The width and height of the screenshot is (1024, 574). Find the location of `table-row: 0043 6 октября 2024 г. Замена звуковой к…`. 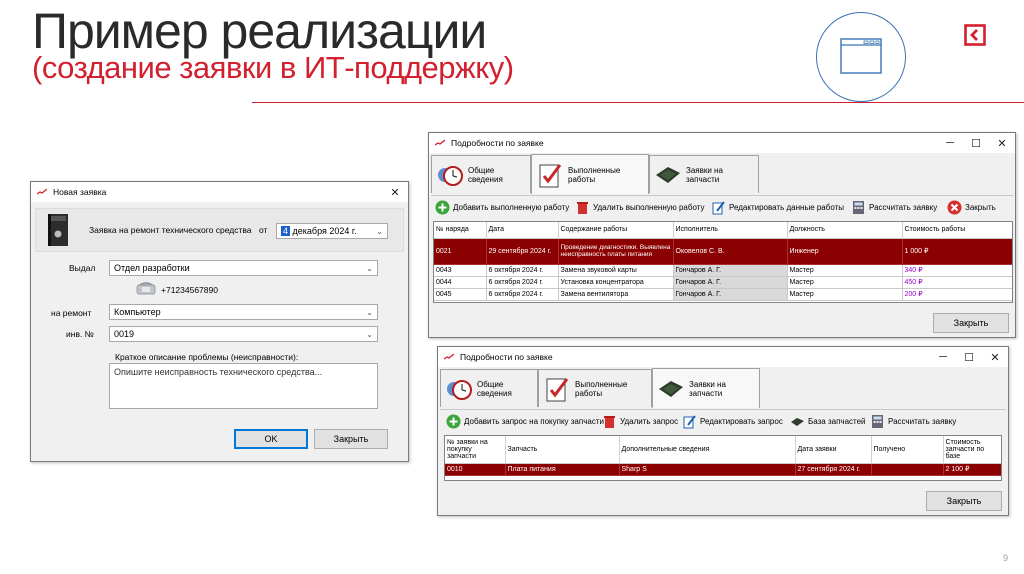

table-row: 0043 6 октября 2024 г. Замена звуковой к… is located at coordinates (723, 270).